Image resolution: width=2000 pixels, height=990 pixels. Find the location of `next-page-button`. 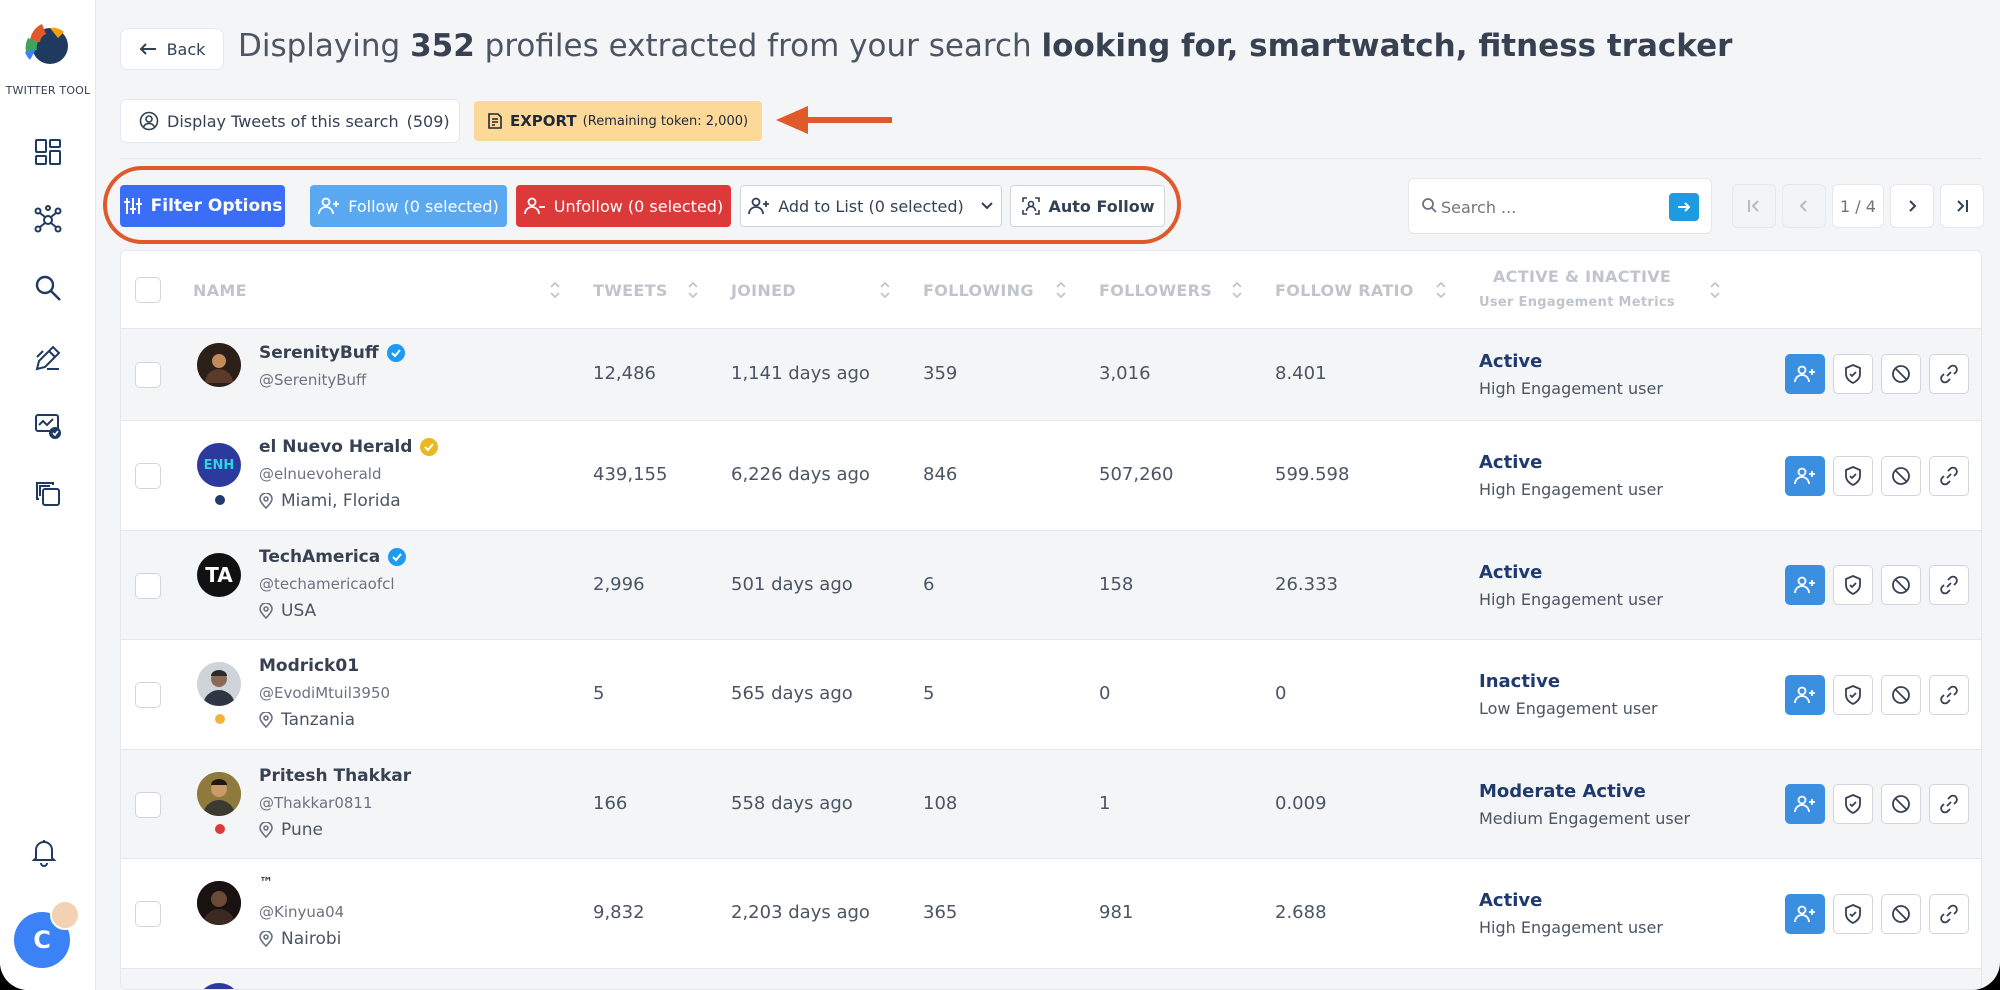

next-page-button is located at coordinates (1912, 206).